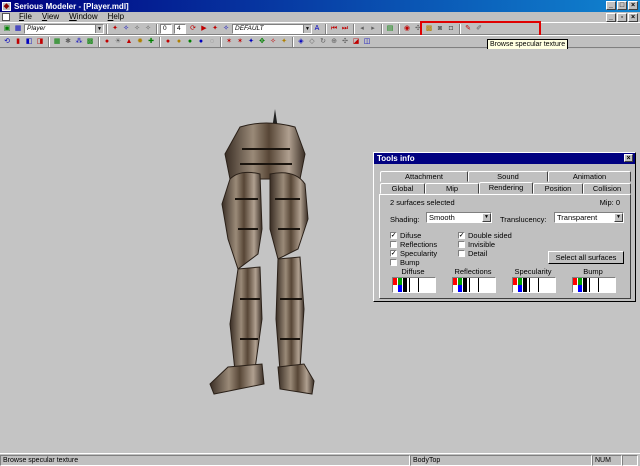 This screenshot has width=640, height=466. Describe the element at coordinates (413, 253) in the screenshot. I see `specularity-checkbox: ✓ Specularity` at that location.